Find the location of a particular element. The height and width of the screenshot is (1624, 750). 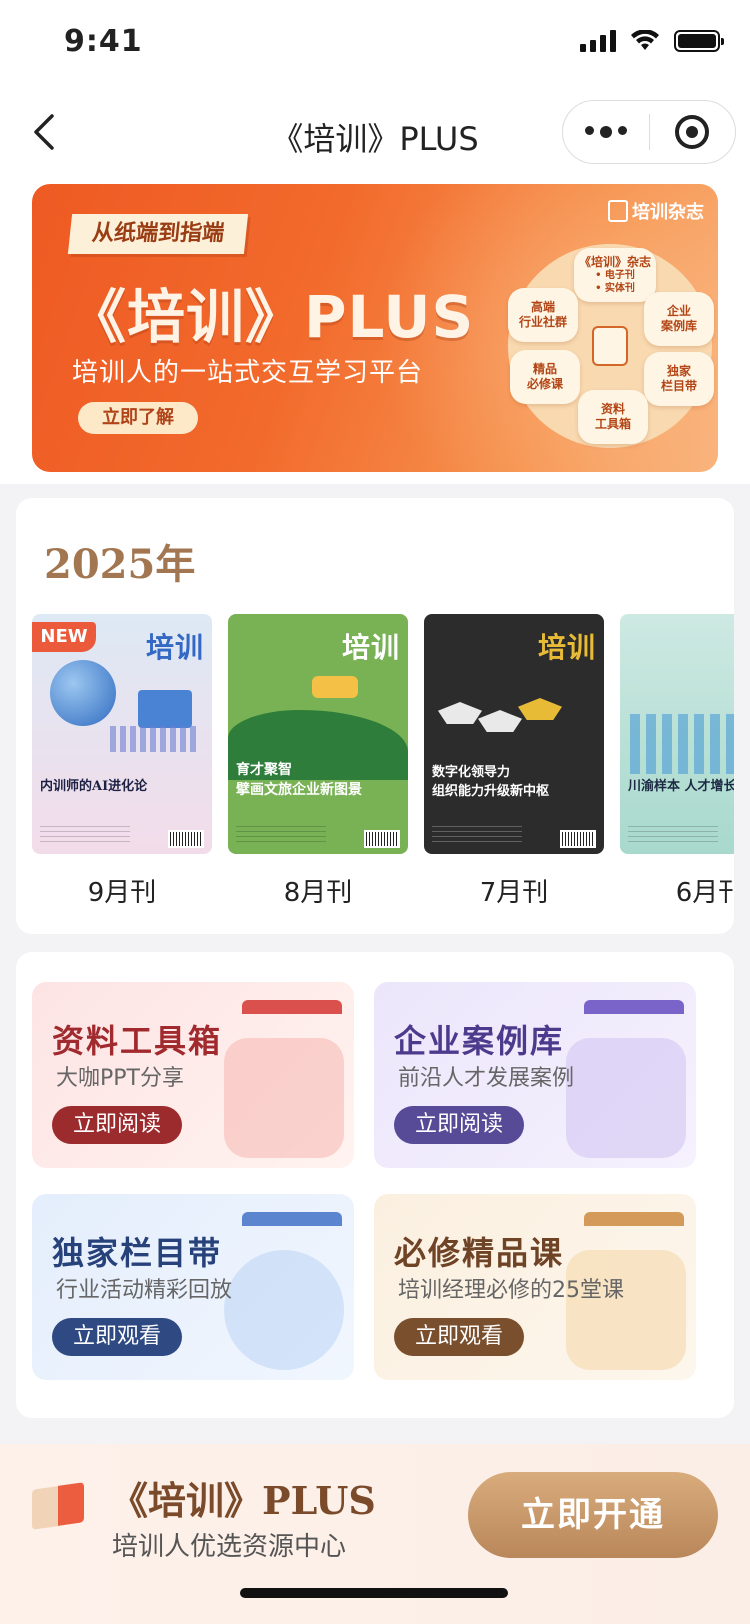

cover-headline: 数字化领导力 组织能力升级新中枢 is located at coordinates (491, 782).